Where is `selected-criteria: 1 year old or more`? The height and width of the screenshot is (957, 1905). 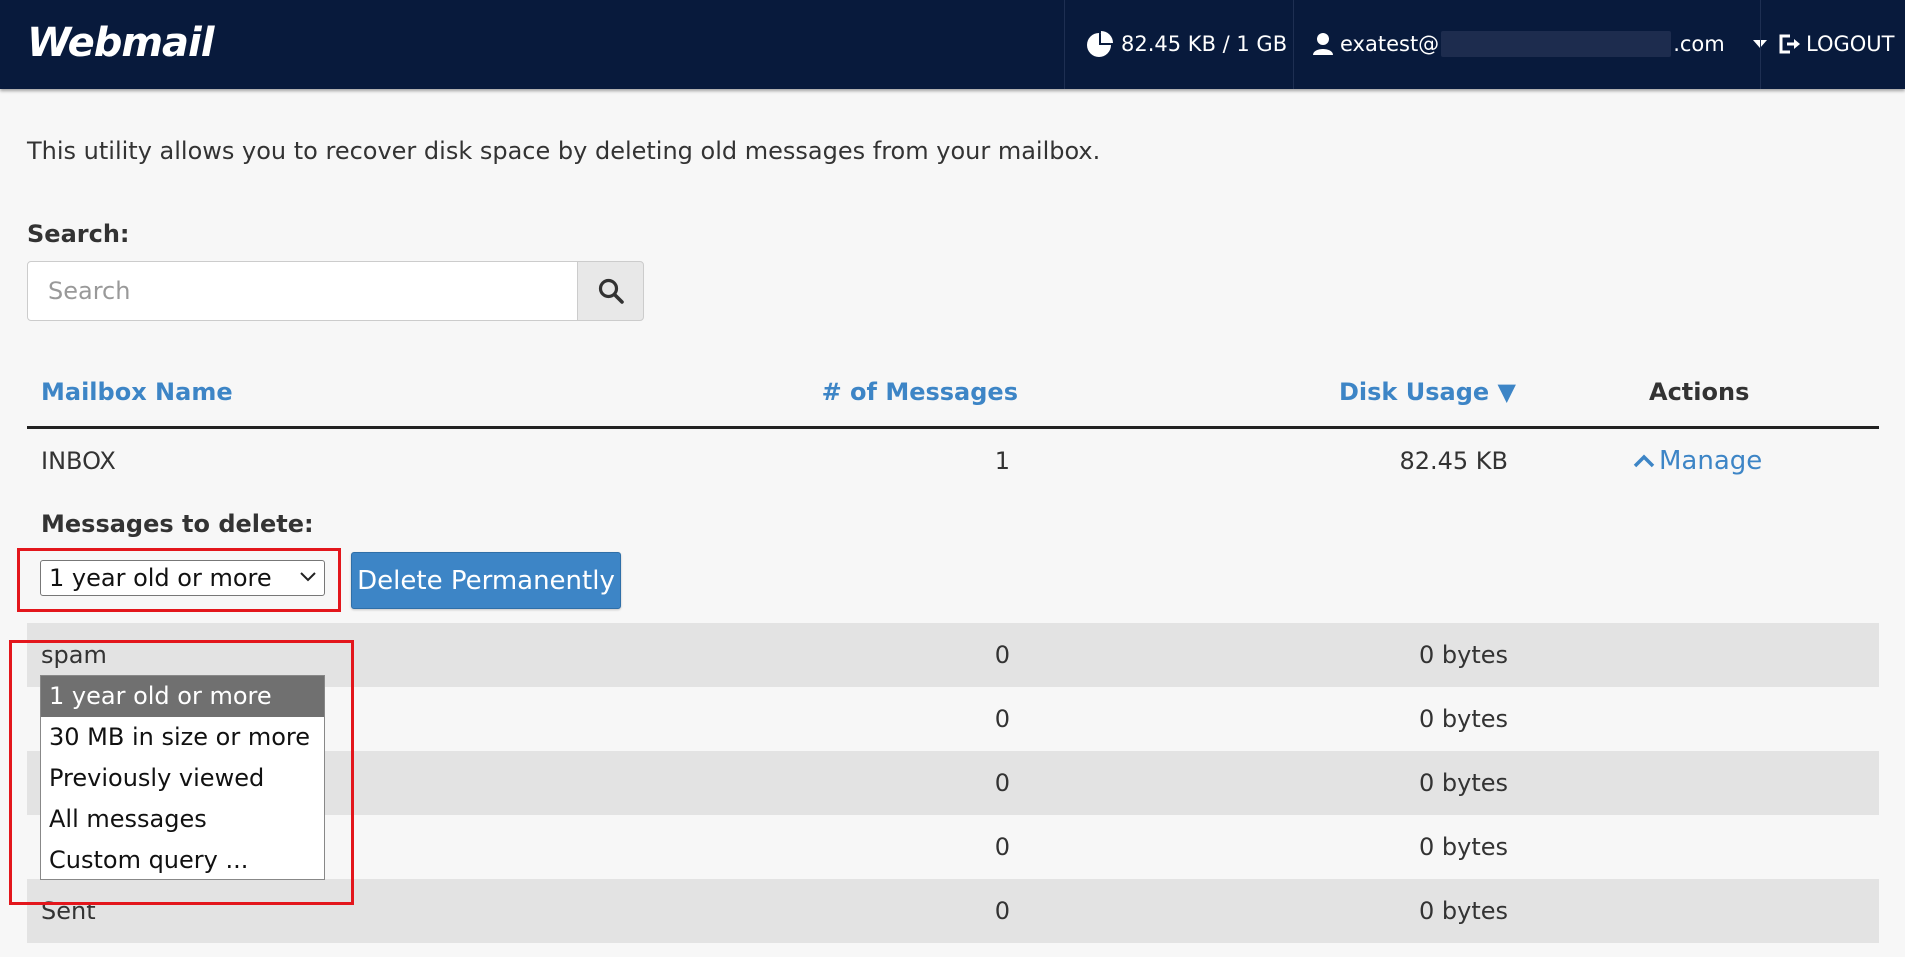
selected-criteria: 1 year old or more is located at coordinates (160, 578).